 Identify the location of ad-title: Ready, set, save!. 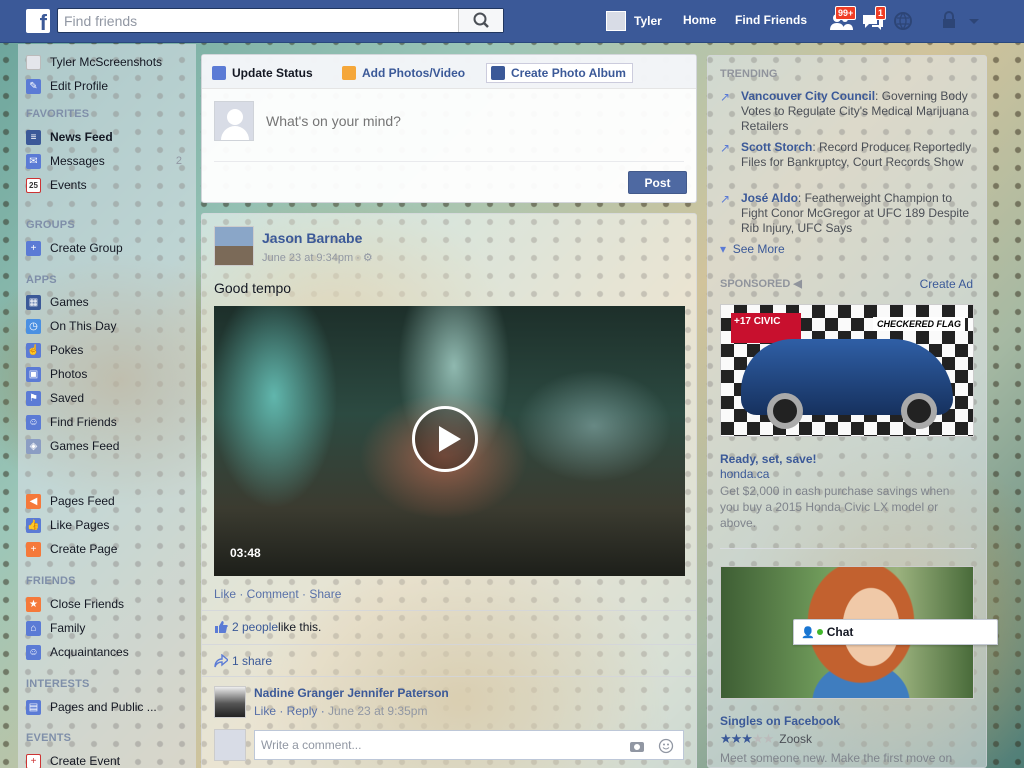
(768, 459).